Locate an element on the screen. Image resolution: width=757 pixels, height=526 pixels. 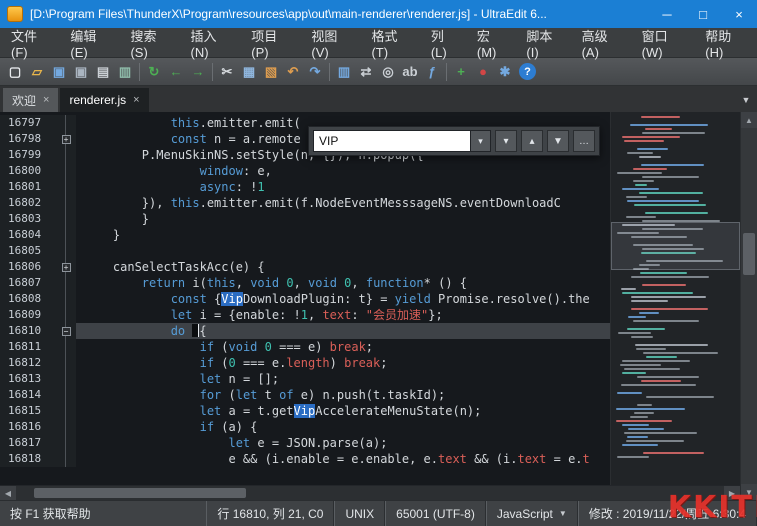
help-icon: ? is located at coordinates (527, 71).